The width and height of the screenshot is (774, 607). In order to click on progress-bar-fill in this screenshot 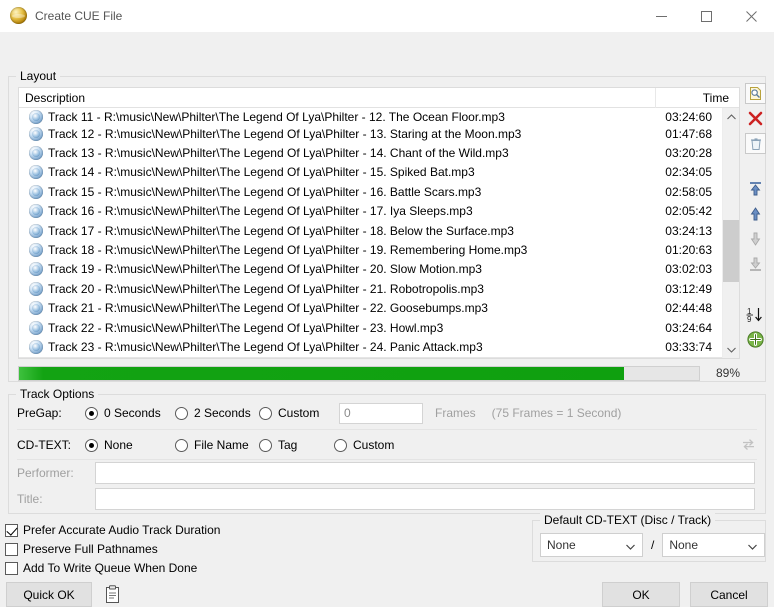, I will do `click(322, 373)`.